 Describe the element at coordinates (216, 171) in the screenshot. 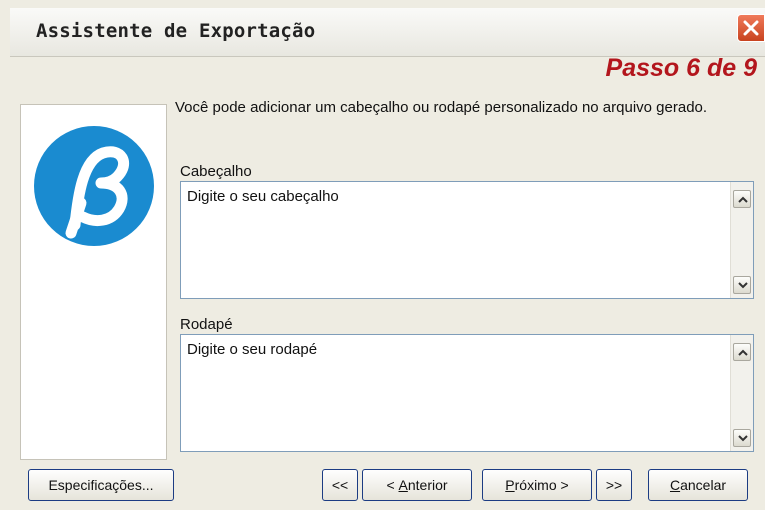

I see `header-label: Cabeçalho` at that location.